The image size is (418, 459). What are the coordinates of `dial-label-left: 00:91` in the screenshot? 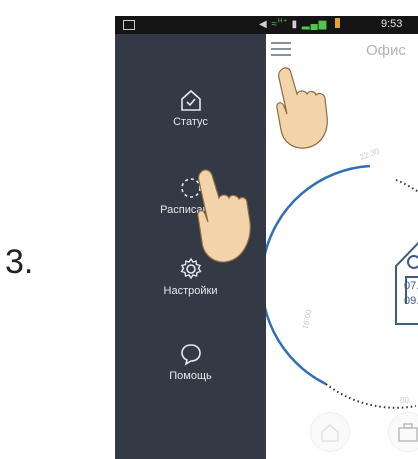 It's located at (306, 320).